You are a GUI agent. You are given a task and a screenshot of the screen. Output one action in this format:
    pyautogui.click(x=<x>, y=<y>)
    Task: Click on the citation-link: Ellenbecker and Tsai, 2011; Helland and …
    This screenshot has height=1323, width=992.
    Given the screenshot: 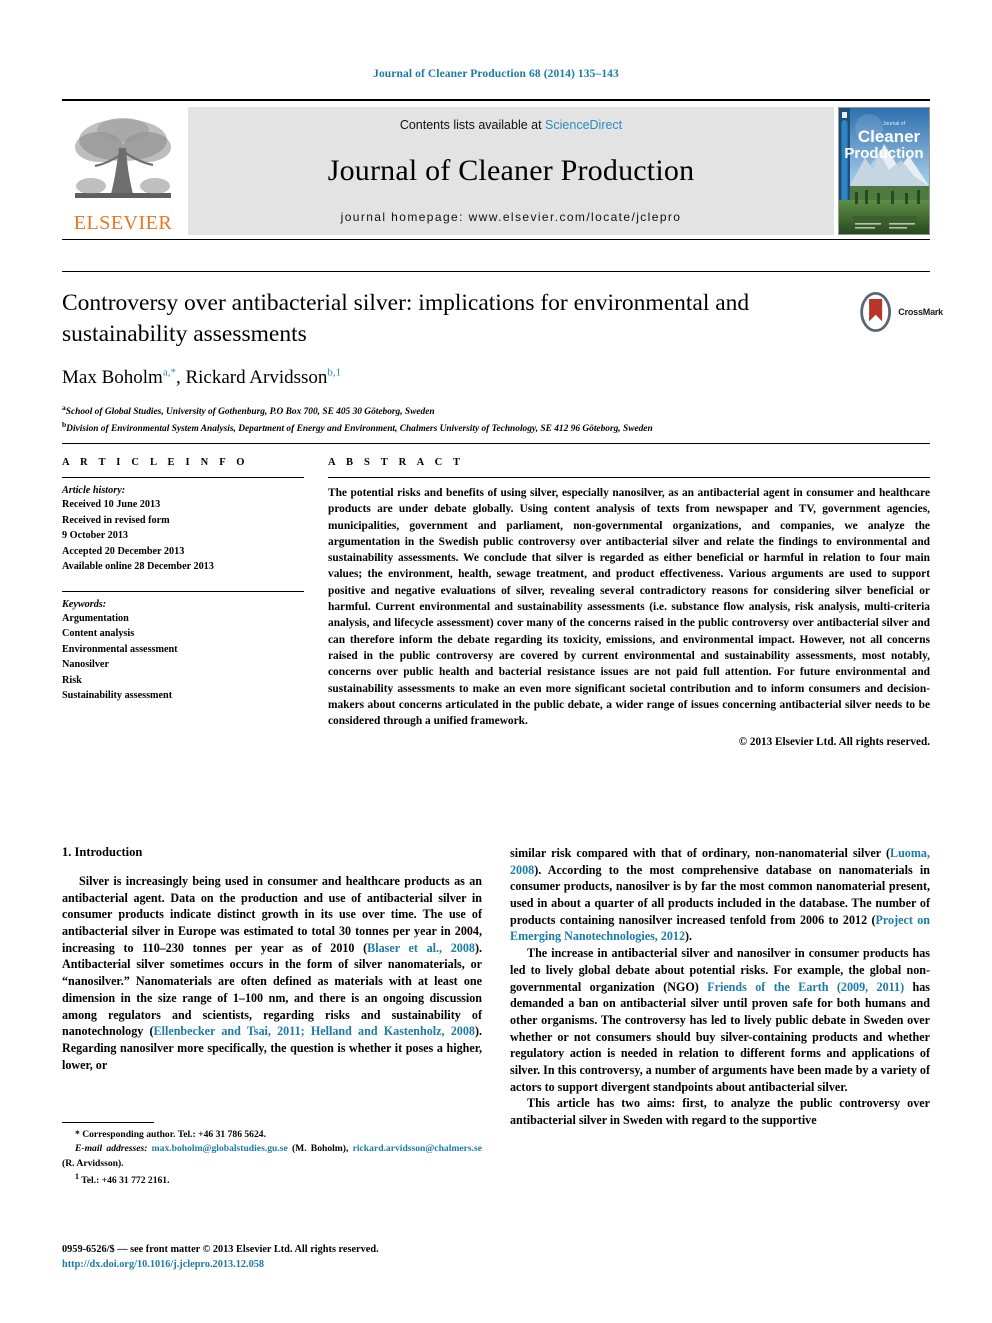 What is the action you would take?
    pyautogui.click(x=314, y=1031)
    